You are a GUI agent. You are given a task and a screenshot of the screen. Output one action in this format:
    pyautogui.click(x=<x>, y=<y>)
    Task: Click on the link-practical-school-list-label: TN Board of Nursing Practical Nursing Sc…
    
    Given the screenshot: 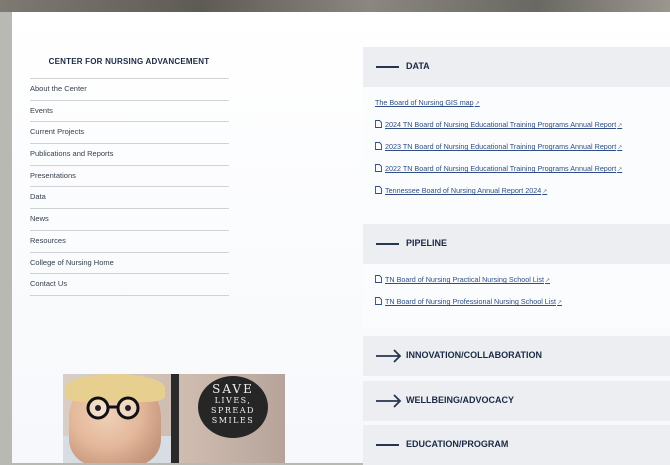 What is the action you would take?
    pyautogui.click(x=464, y=279)
    